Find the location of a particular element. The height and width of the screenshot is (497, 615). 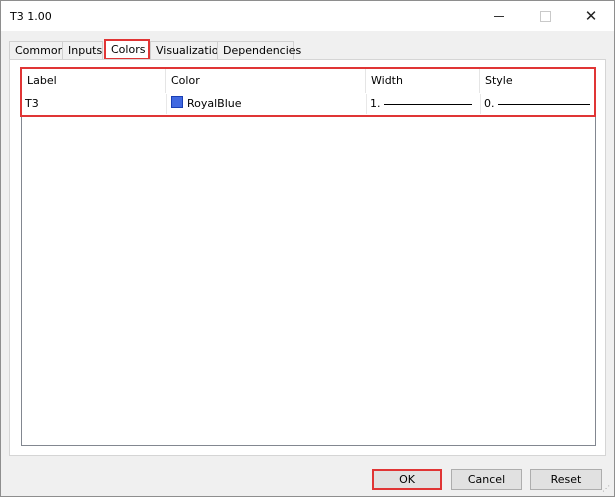

window-title: T3 1.00 is located at coordinates (31, 16).